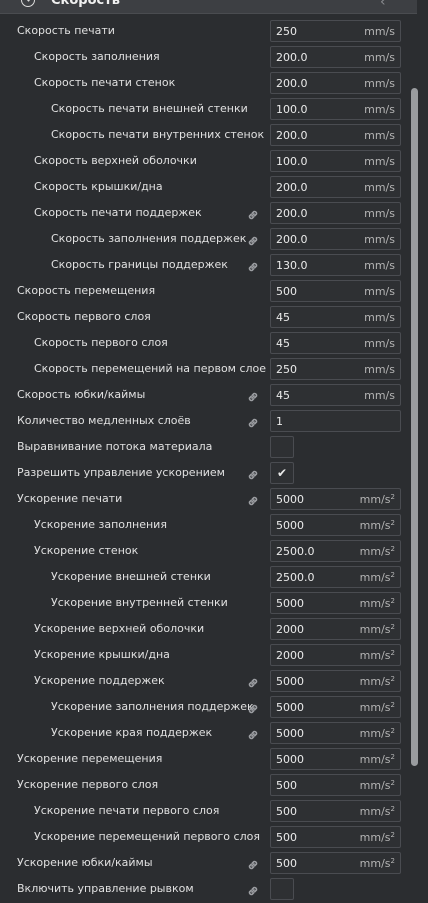  I want to click on setting-row: Скорость печати внешней стенки 100.0 mm/s, so click(202, 110).